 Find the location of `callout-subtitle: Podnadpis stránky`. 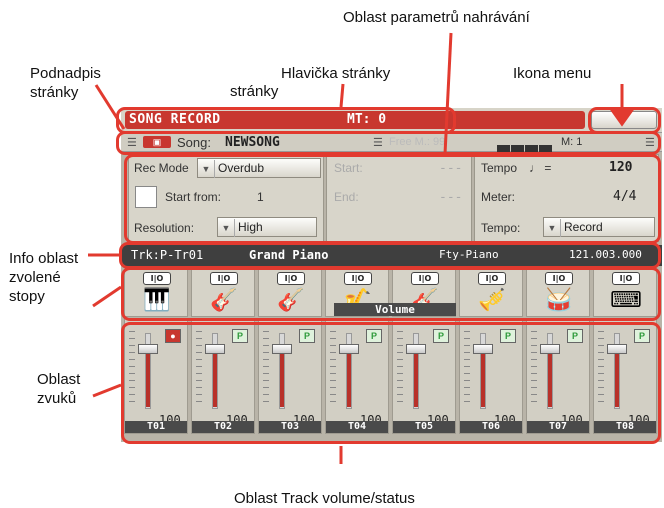

callout-subtitle: Podnadpis stránky is located at coordinates (65, 83).